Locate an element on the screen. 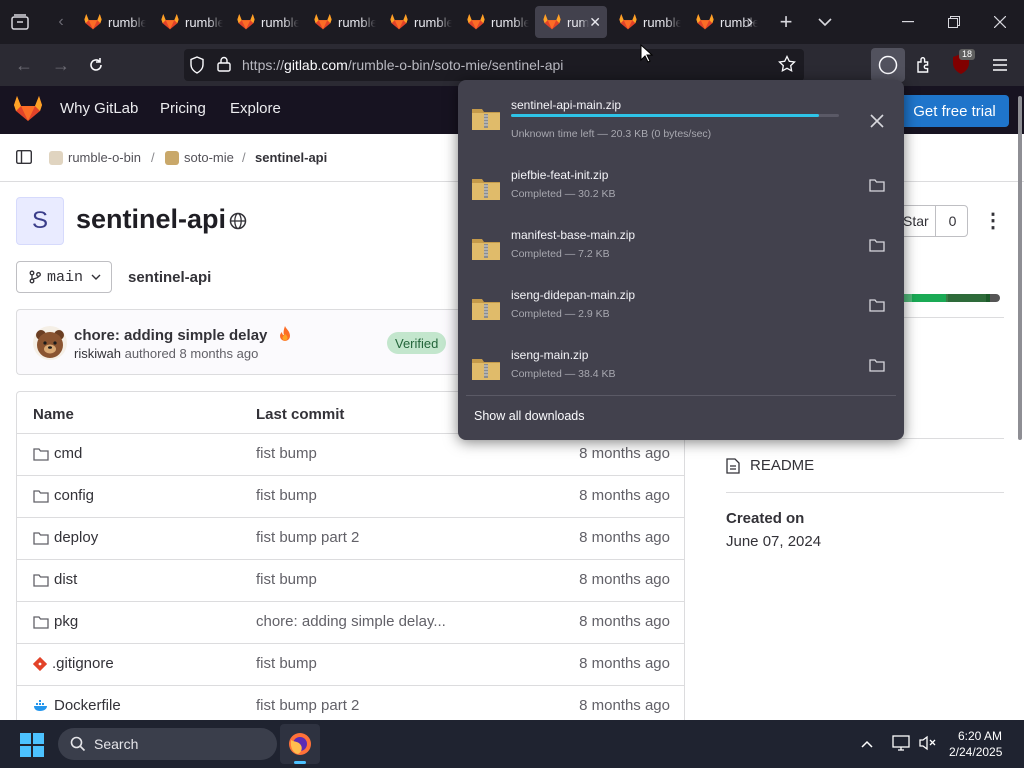  tab-scroll-right-icon: › is located at coordinates (750, 22).